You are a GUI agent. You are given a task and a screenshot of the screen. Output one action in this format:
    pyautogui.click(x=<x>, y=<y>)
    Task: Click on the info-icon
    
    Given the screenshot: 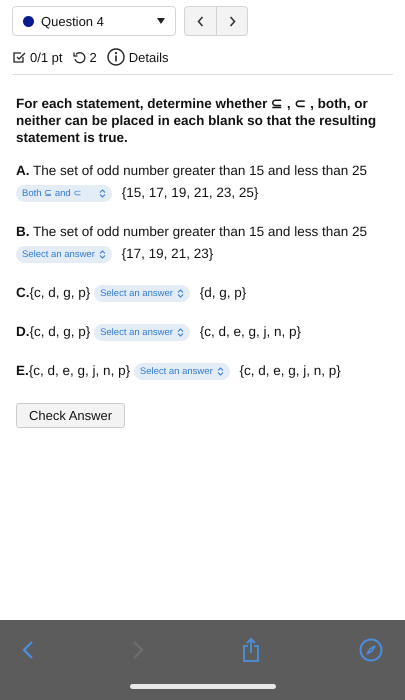 What is the action you would take?
    pyautogui.click(x=115, y=57)
    